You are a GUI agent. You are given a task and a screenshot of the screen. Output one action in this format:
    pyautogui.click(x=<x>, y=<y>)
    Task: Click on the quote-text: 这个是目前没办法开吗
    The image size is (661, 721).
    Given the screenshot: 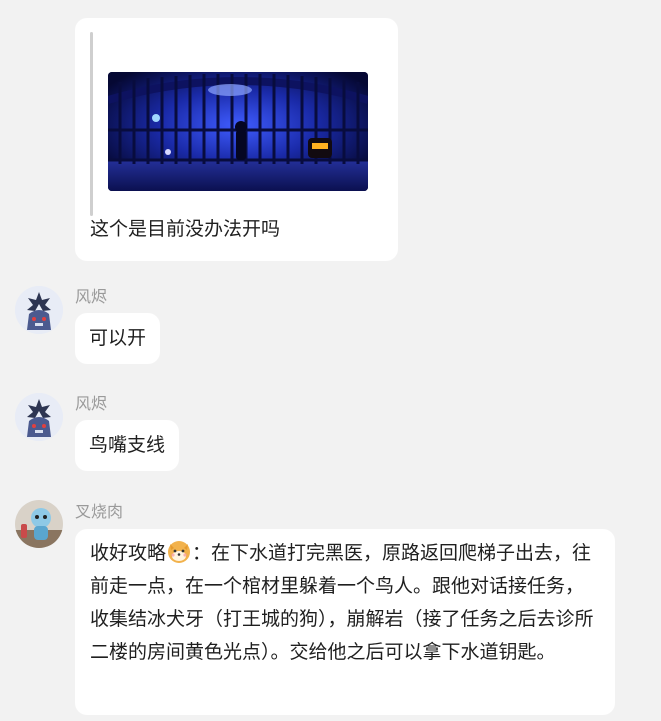 What is the action you would take?
    pyautogui.click(x=185, y=229)
    